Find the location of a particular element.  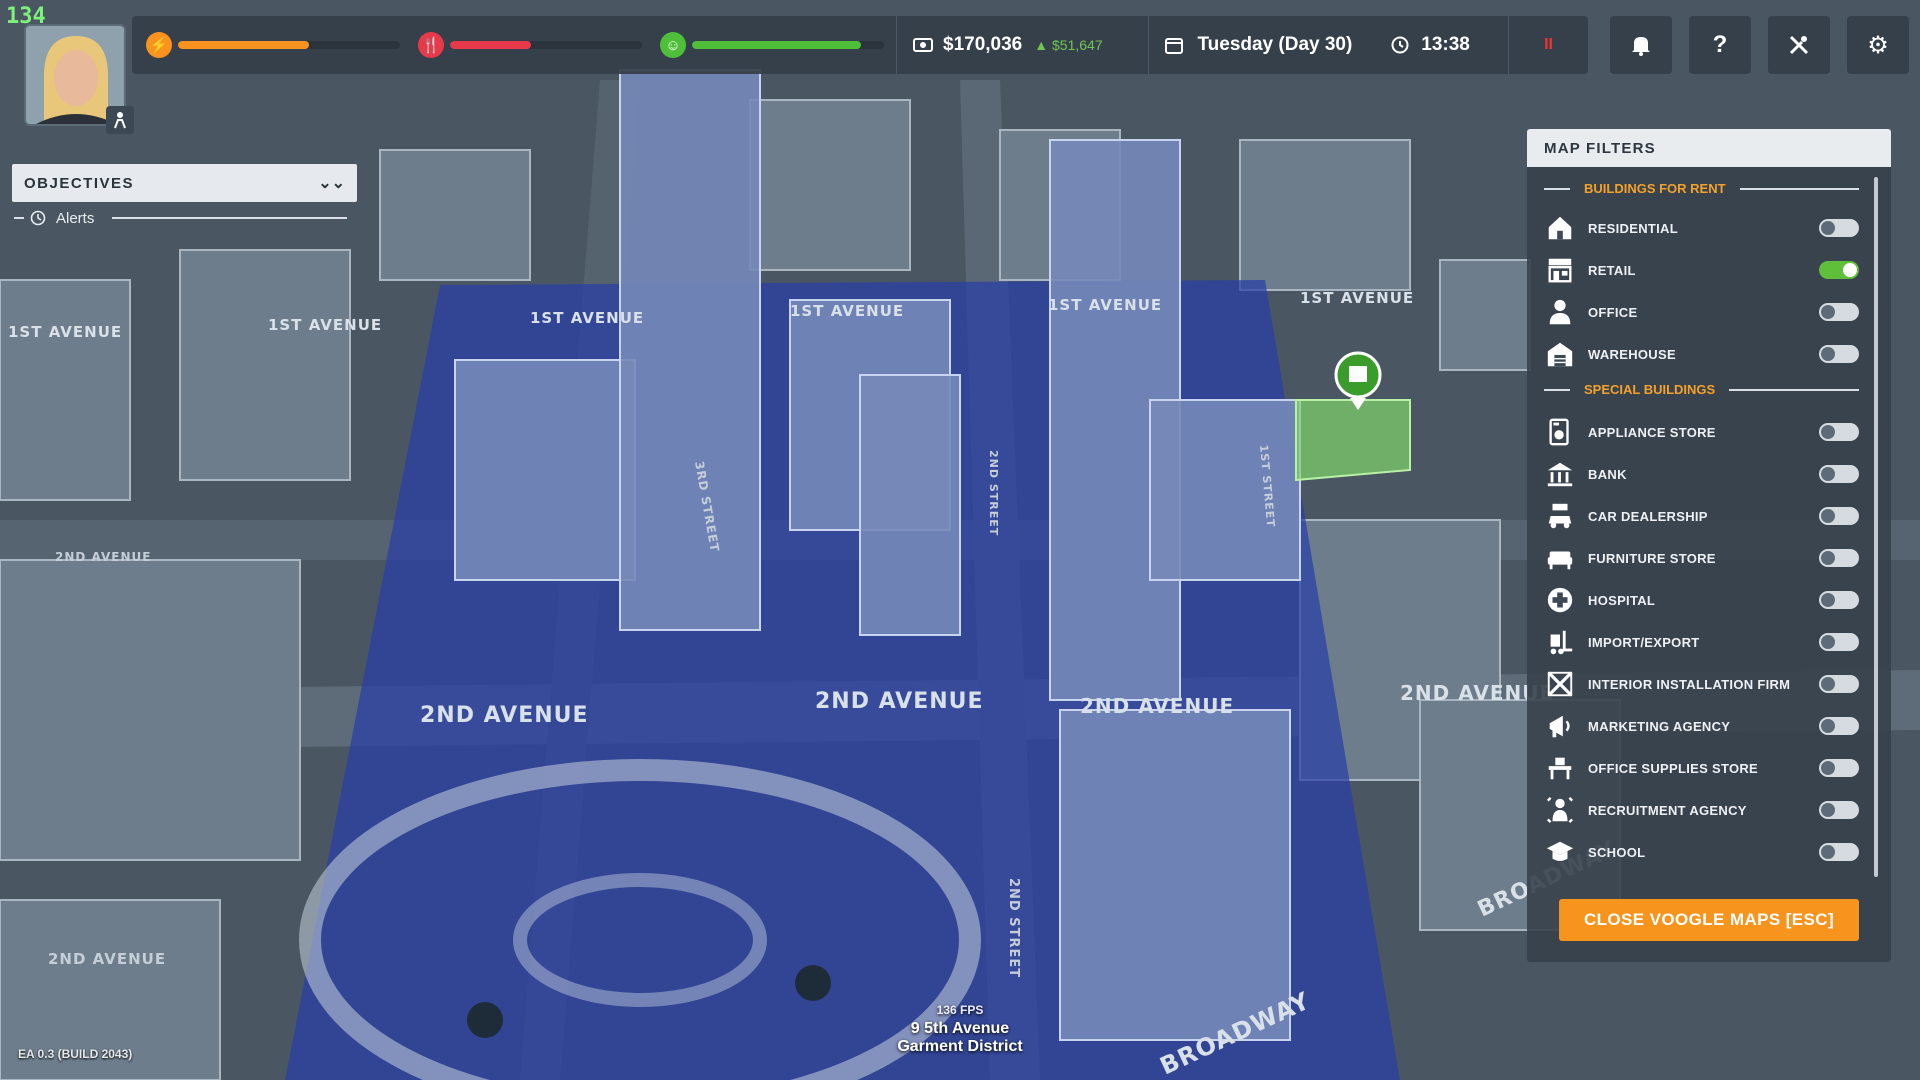

filter-row-hospital: HOSPITAL is located at coordinates (1701, 600).